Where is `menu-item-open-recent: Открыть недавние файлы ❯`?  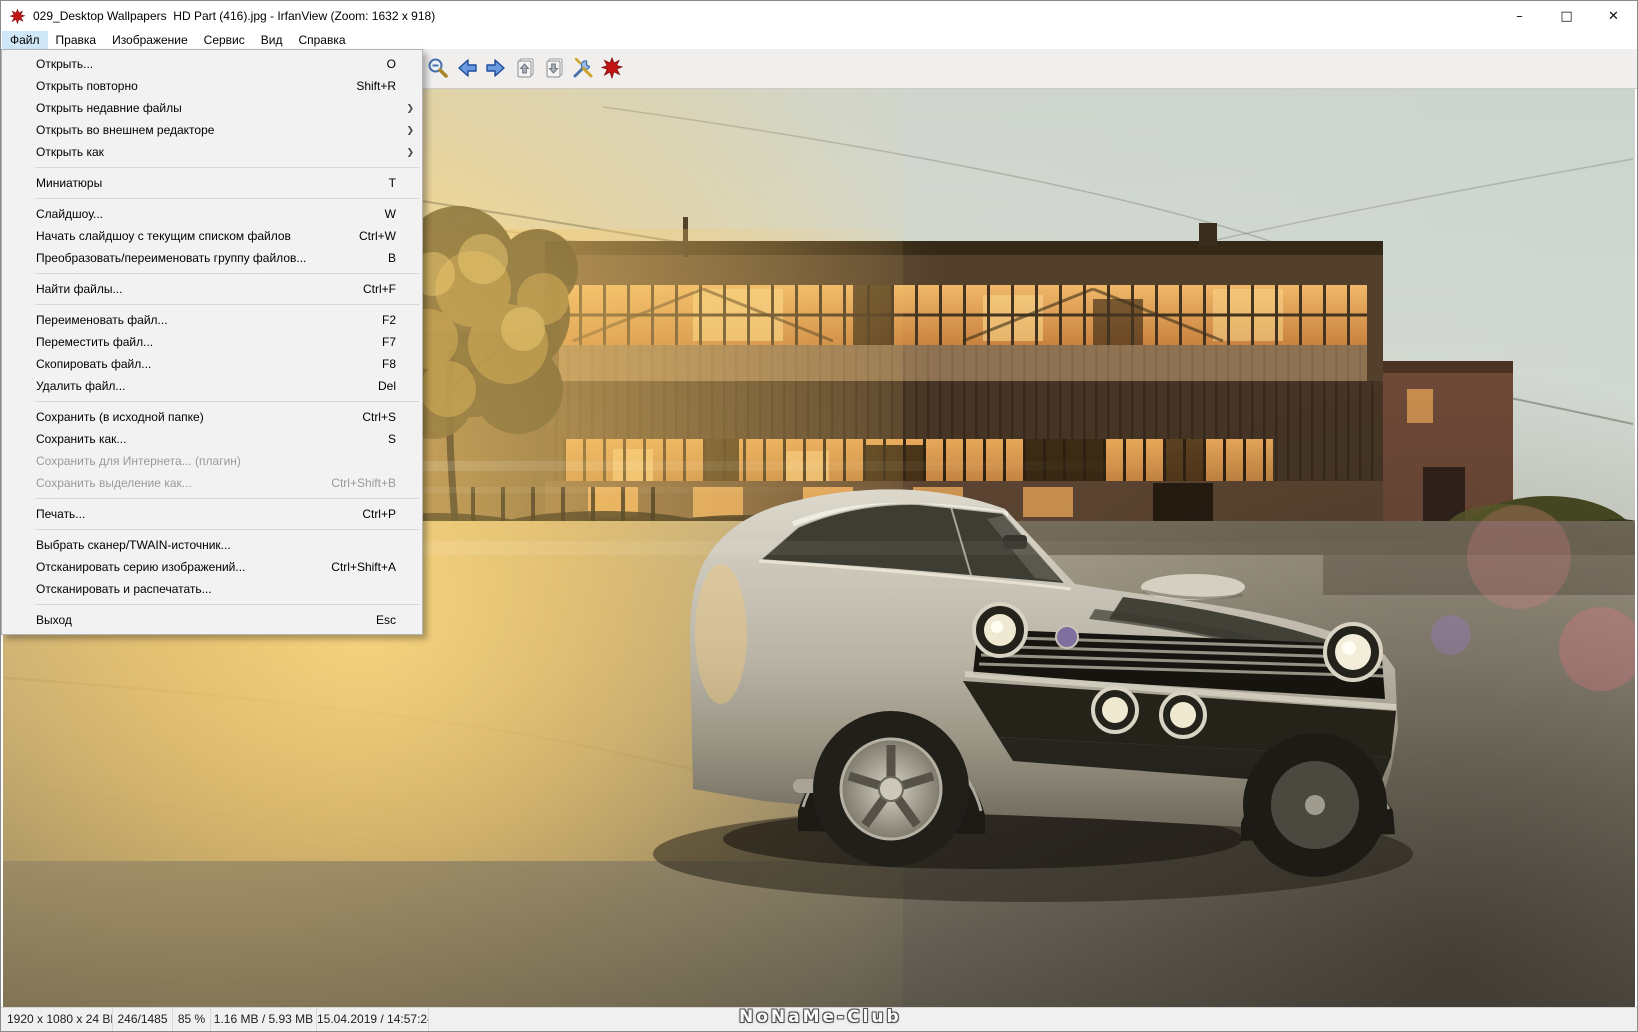
menu-item-open-recent: Открыть недавние файлы ❯ is located at coordinates (212, 108).